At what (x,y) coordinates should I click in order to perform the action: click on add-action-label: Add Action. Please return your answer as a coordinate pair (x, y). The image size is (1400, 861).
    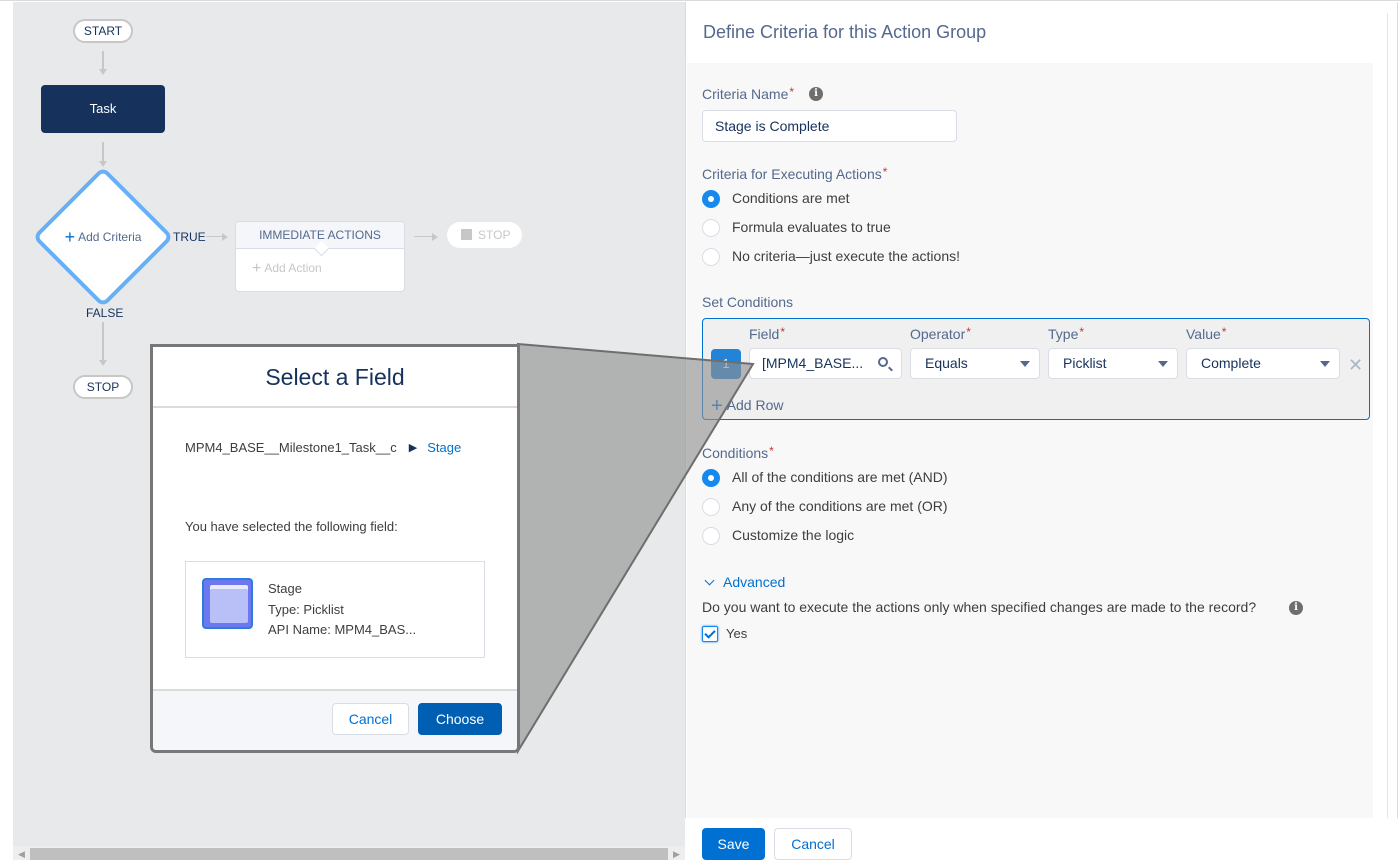
    Looking at the image, I should click on (293, 268).